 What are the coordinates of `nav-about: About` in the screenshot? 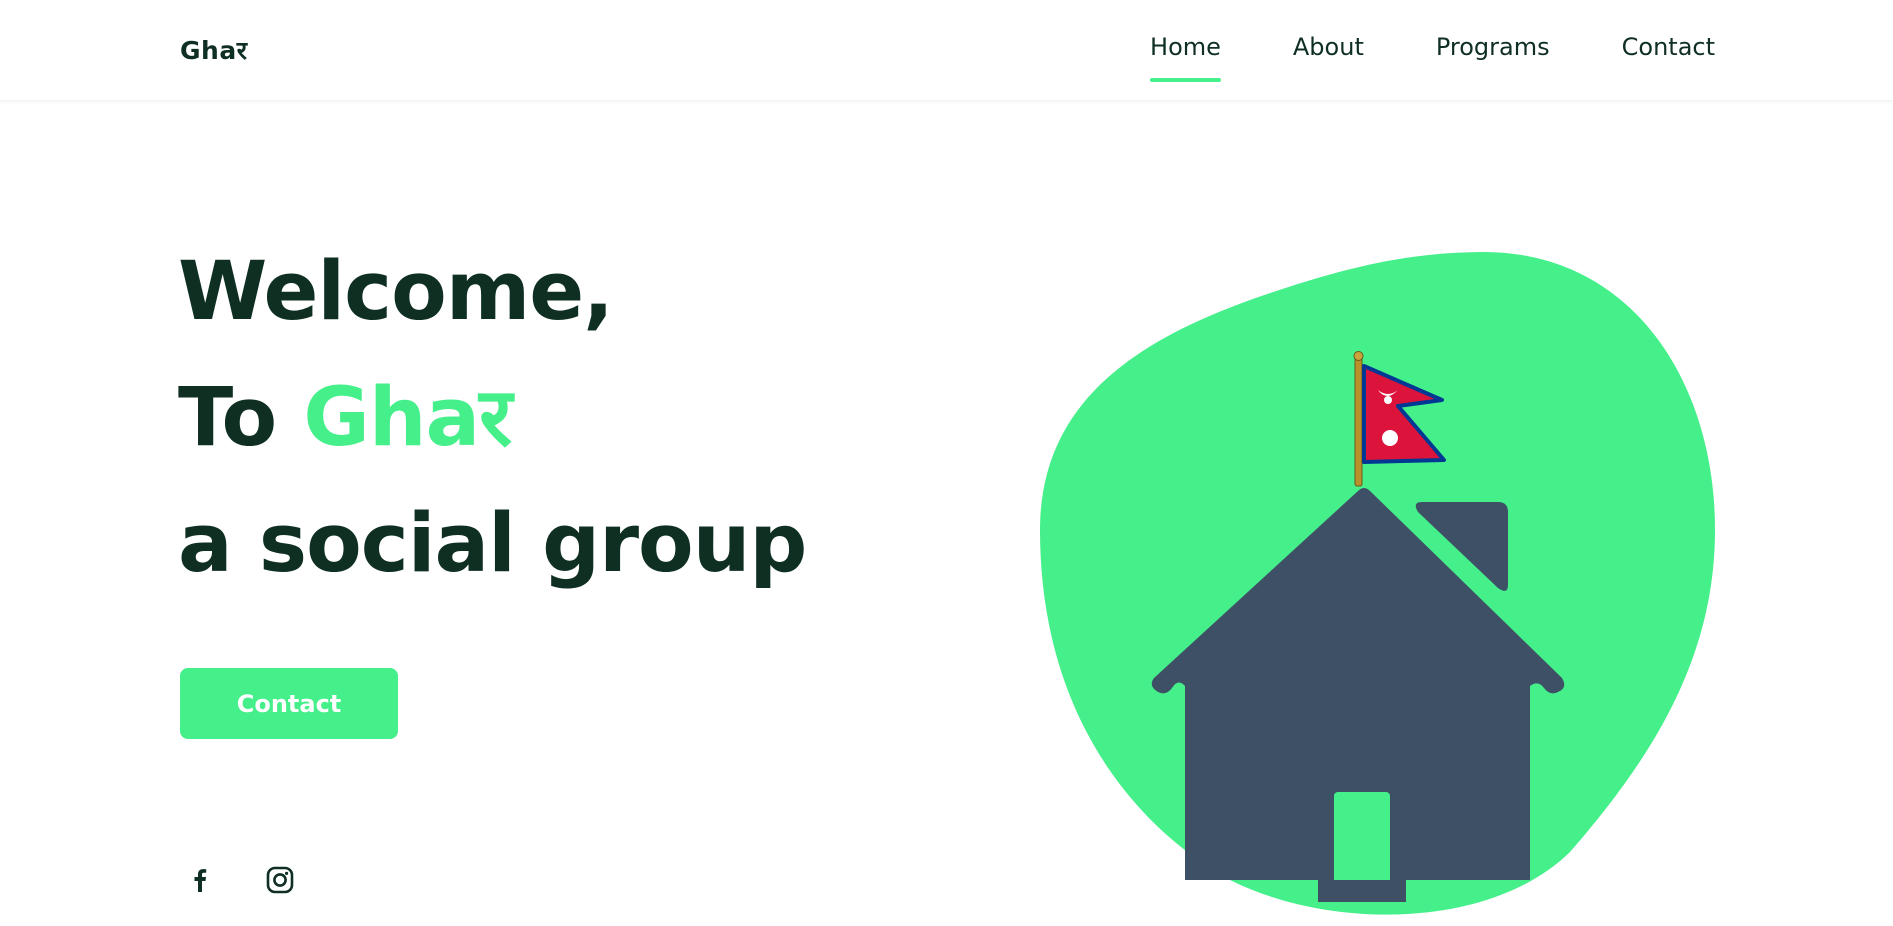 It's located at (1328, 47).